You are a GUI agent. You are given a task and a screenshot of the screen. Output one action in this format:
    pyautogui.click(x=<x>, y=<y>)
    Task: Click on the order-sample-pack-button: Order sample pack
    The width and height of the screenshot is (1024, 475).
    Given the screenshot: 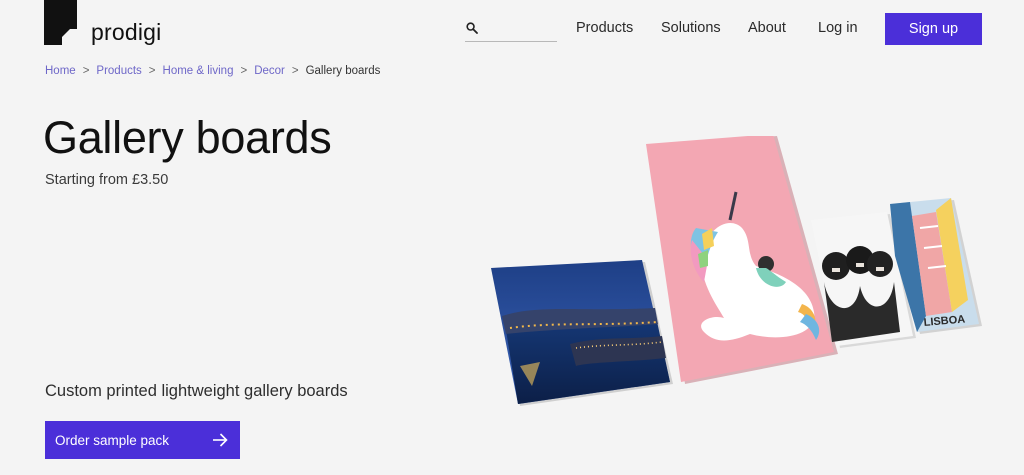 What is the action you would take?
    pyautogui.click(x=142, y=440)
    